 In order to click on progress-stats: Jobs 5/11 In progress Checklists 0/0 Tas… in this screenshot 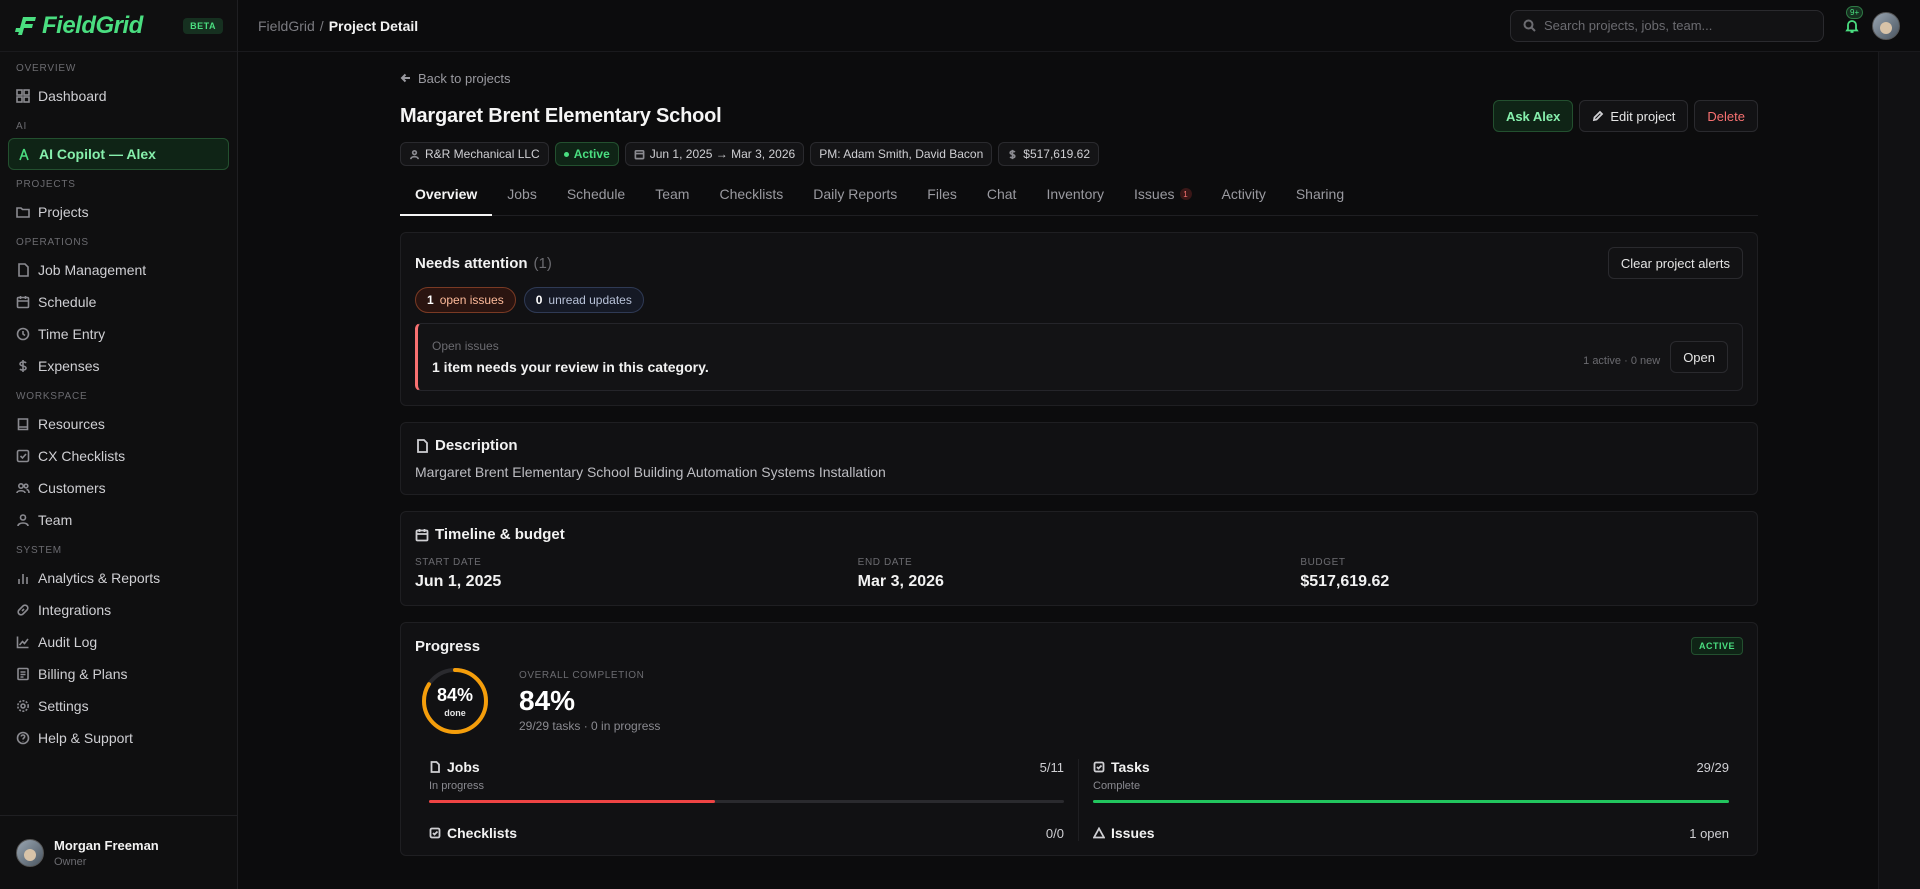, I will do `click(1079, 800)`.